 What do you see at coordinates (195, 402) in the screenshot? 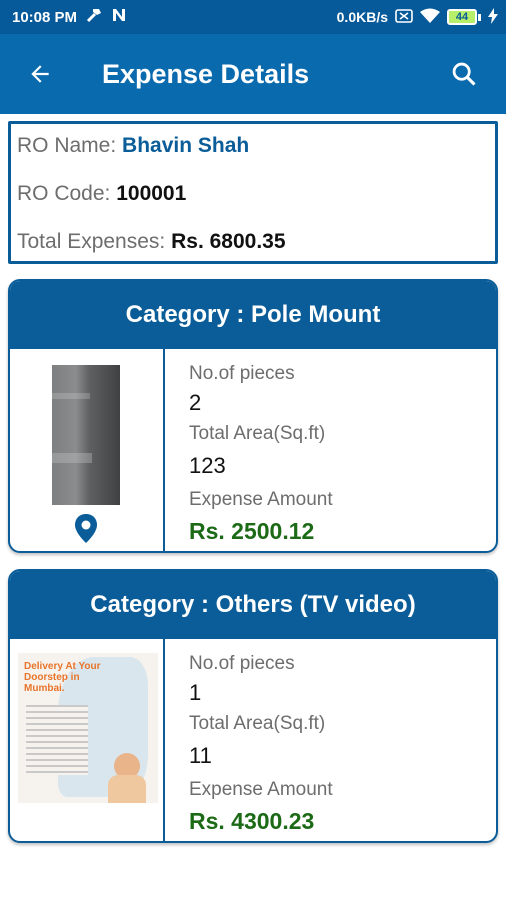
I see `pieces-value: 2` at bounding box center [195, 402].